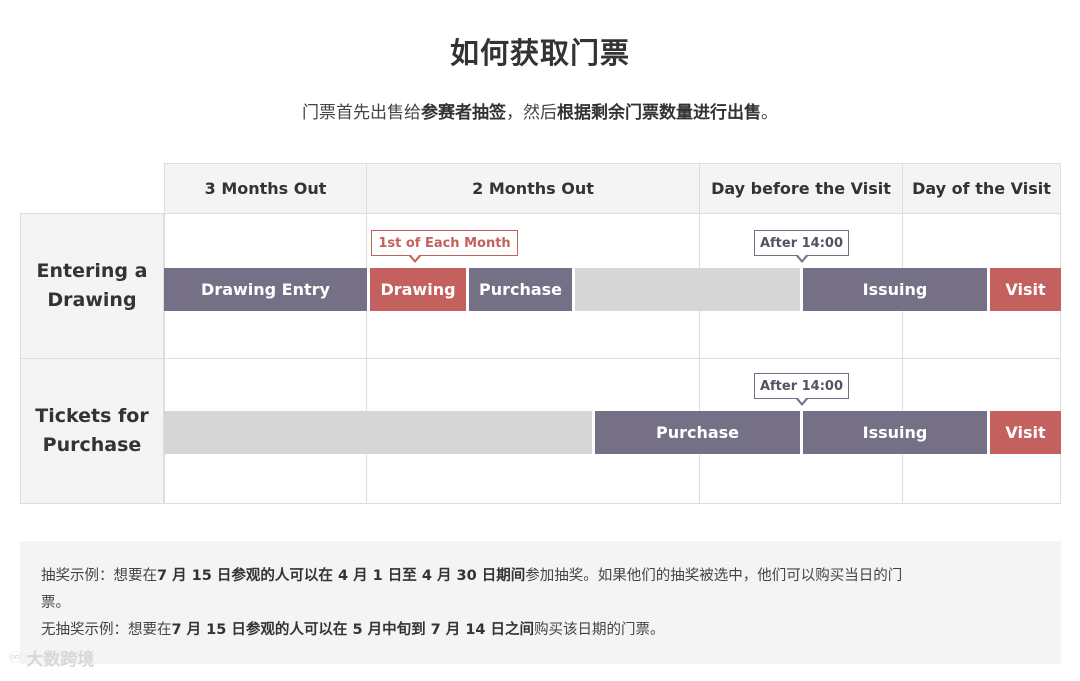  Describe the element at coordinates (769, 113) in the screenshot. I see `subtitle-text-3: 。` at that location.